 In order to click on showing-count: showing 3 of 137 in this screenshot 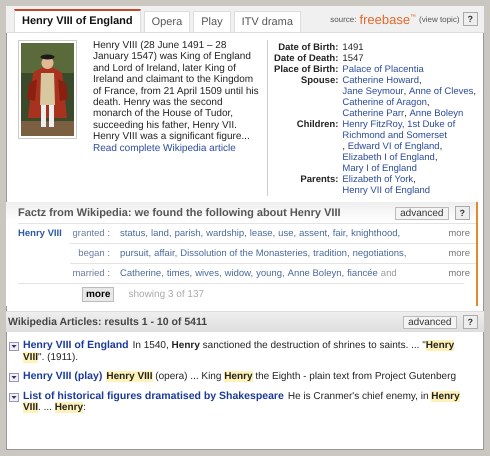, I will do `click(166, 294)`.